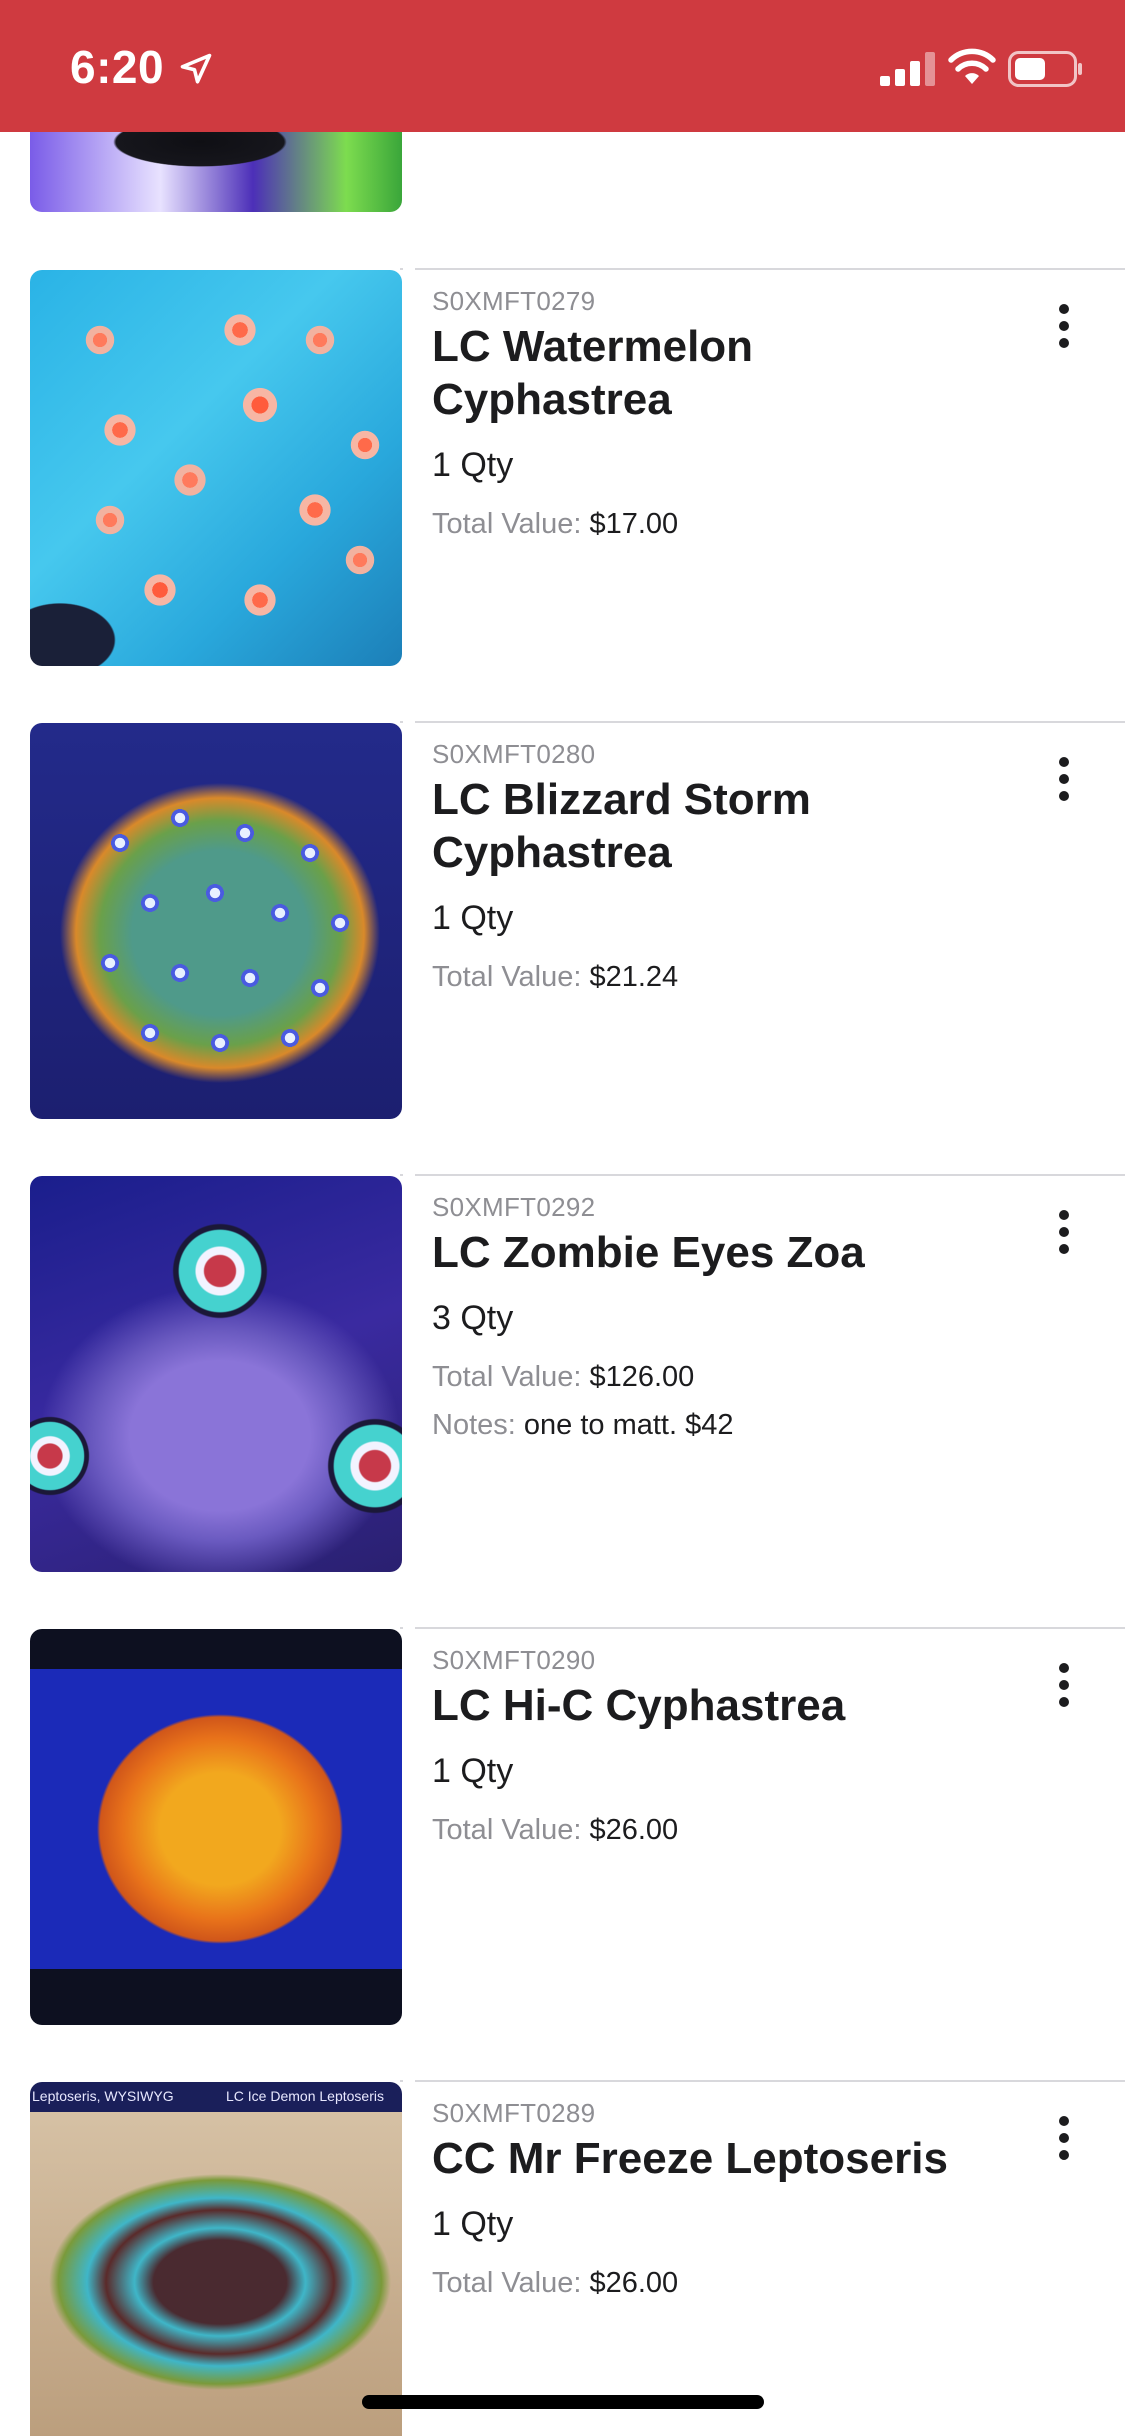  What do you see at coordinates (196, 68) in the screenshot?
I see `location-arrow-icon` at bounding box center [196, 68].